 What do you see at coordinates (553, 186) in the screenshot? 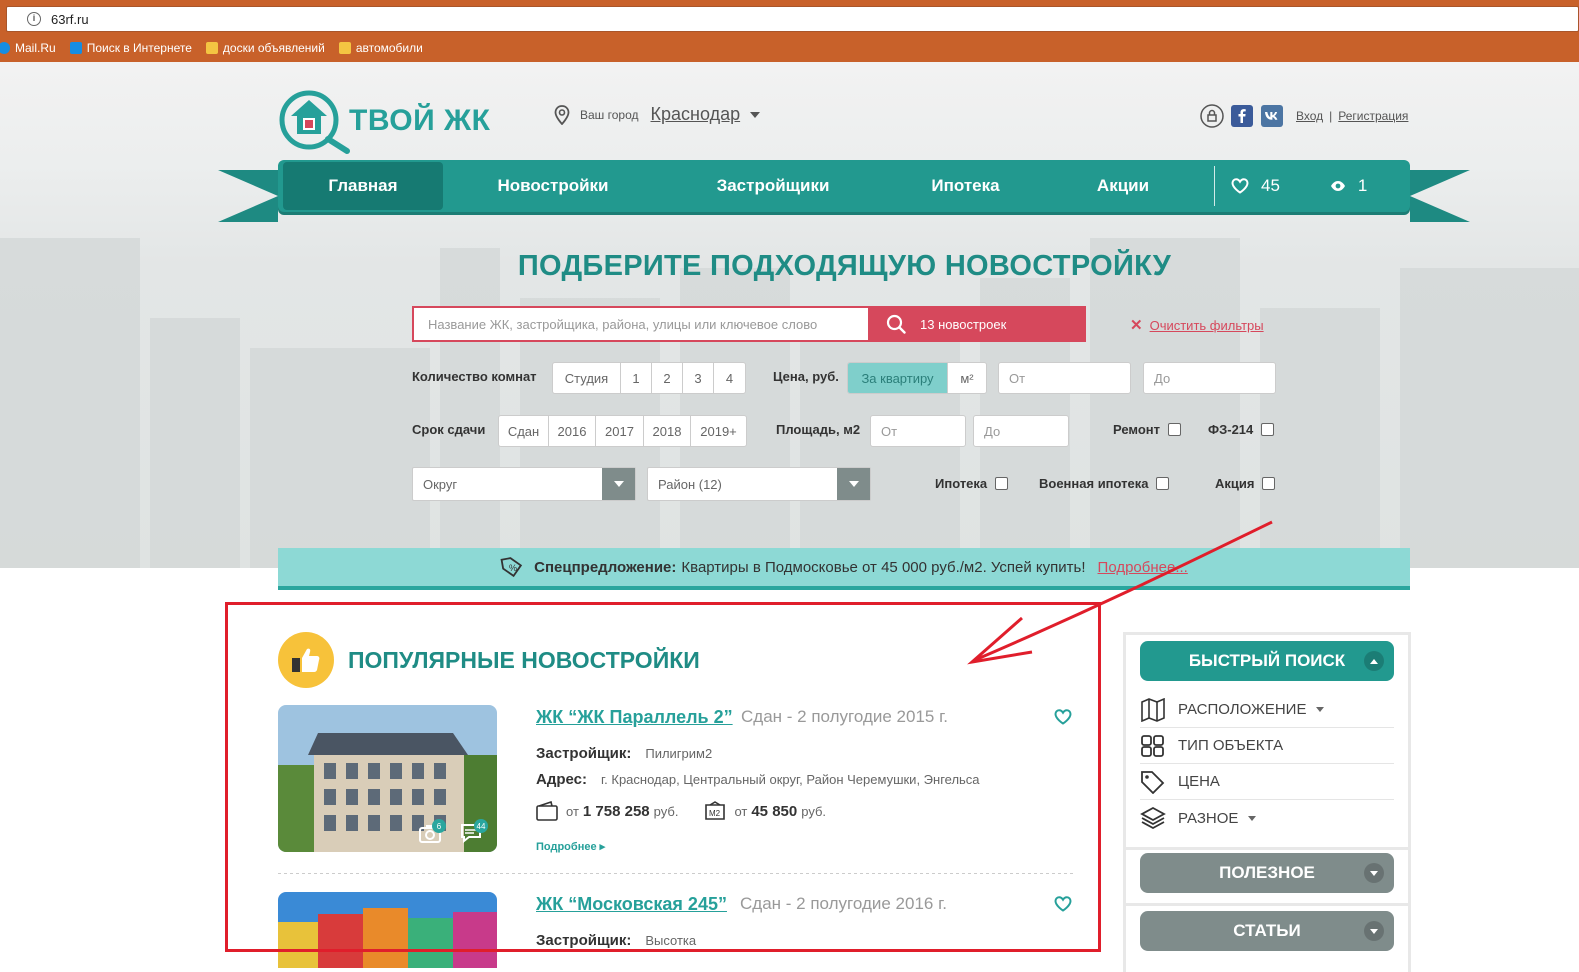
I see `nav-new-buildings: Новостройки` at bounding box center [553, 186].